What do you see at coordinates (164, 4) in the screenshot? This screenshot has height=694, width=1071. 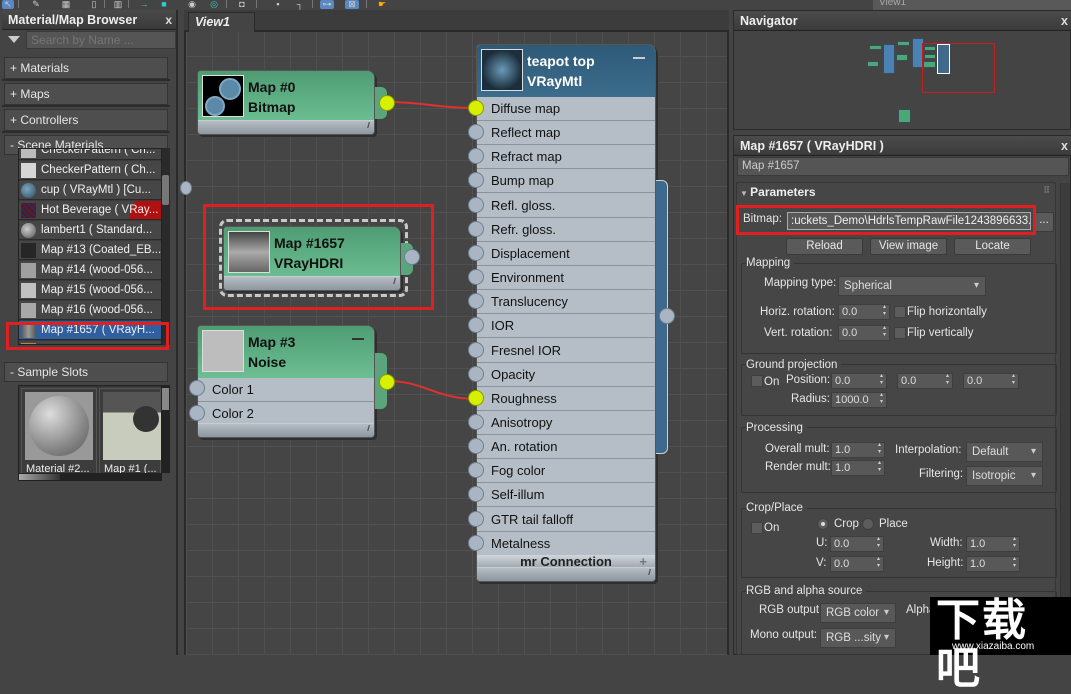 I see `cube-icon: ■` at bounding box center [164, 4].